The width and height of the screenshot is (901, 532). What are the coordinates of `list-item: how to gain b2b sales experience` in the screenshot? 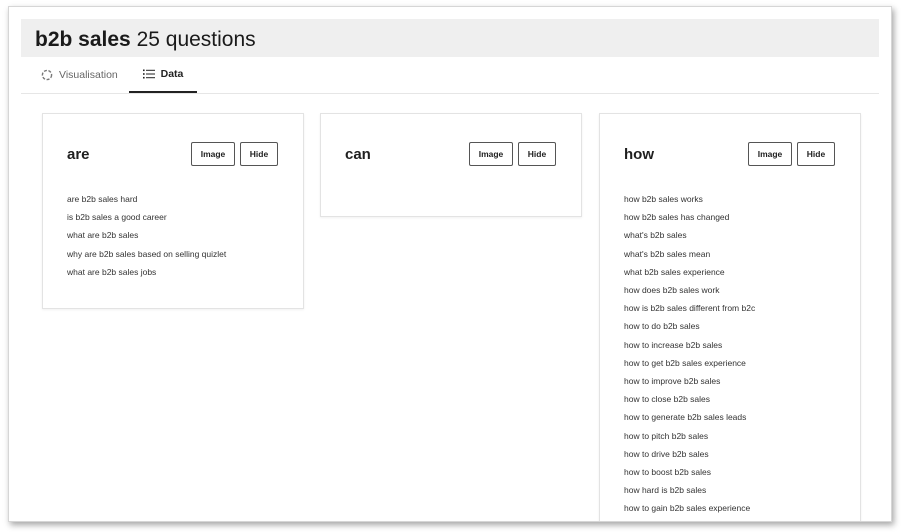 It's located at (689, 508).